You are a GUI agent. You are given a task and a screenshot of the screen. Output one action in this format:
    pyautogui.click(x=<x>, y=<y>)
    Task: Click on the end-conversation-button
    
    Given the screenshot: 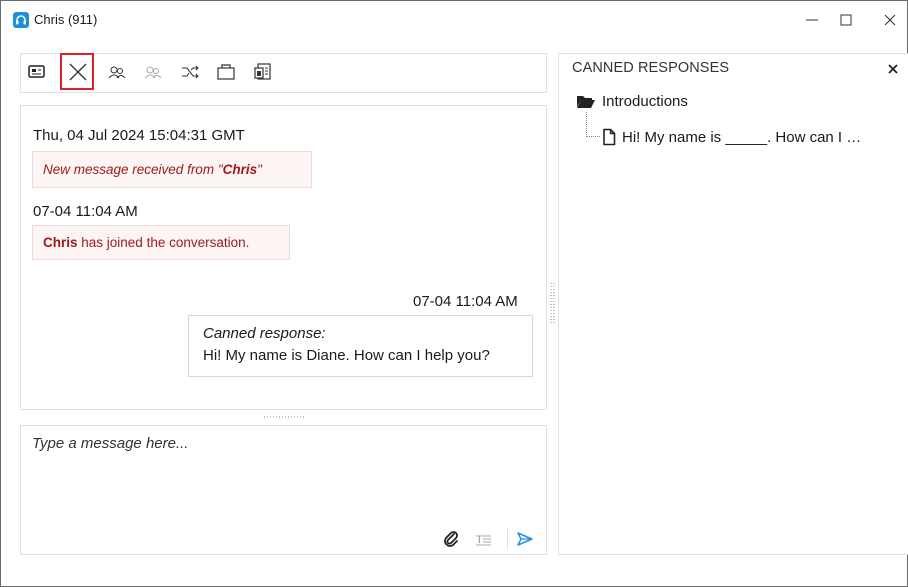 What is the action you would take?
    pyautogui.click(x=77, y=71)
    